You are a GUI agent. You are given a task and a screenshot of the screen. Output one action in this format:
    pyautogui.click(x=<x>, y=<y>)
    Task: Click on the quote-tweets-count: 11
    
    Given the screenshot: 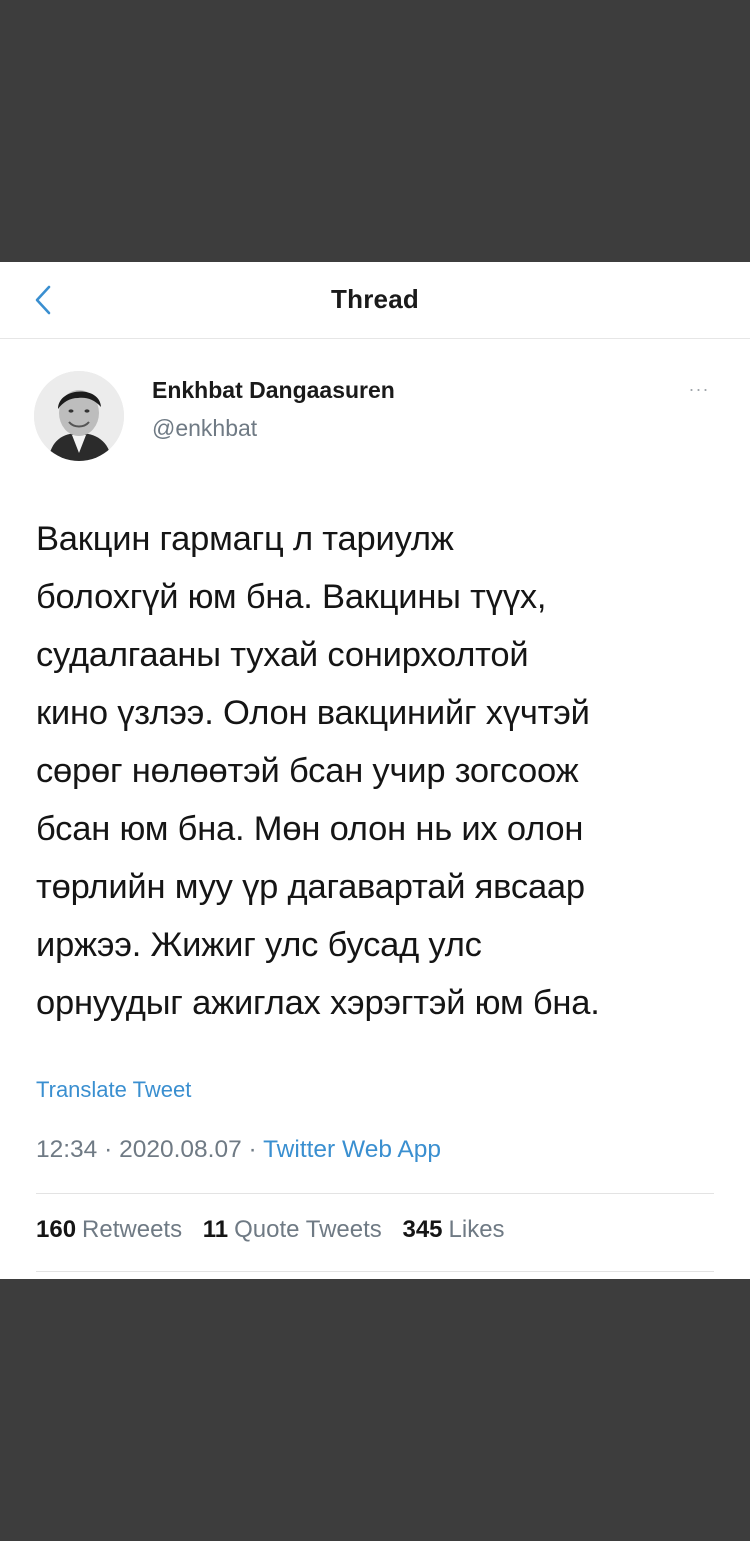 What is the action you would take?
    pyautogui.click(x=215, y=1229)
    